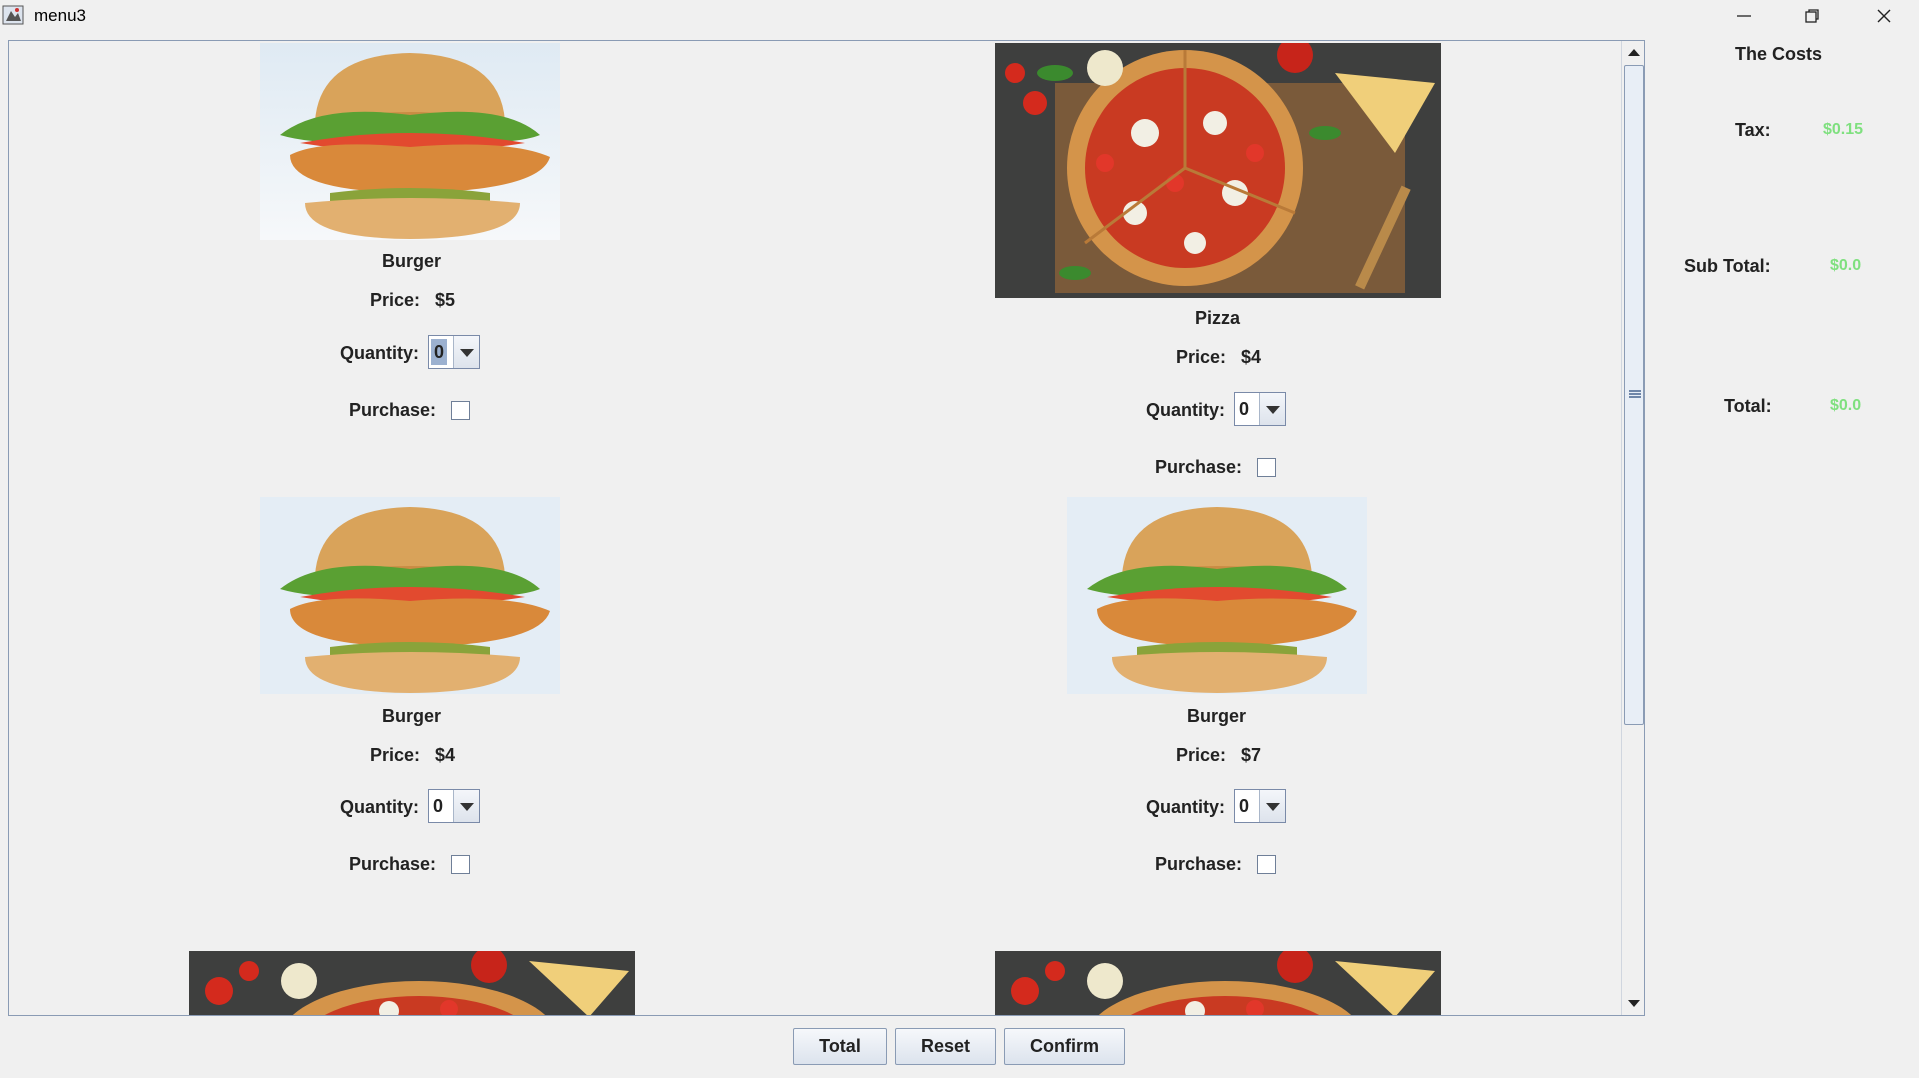 This screenshot has height=1078, width=1919. I want to click on scroll-up-button, so click(1634, 53).